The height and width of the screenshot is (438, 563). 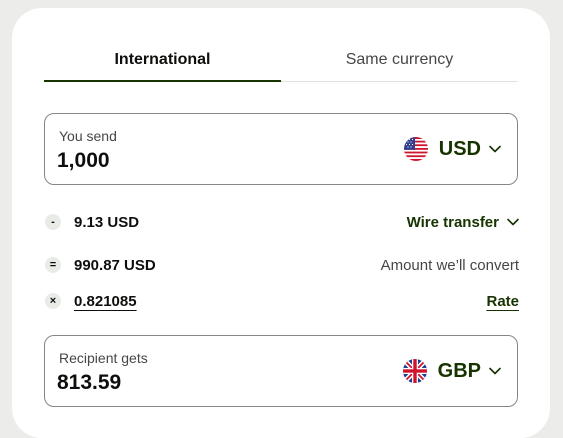 What do you see at coordinates (182, 161) in the screenshot?
I see `send-amount-input` at bounding box center [182, 161].